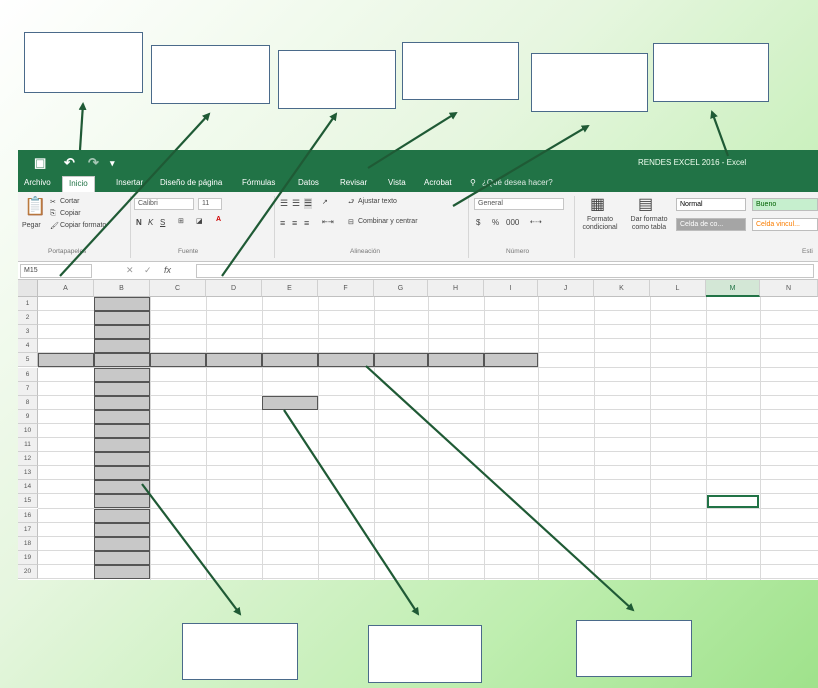  What do you see at coordinates (199, 221) in the screenshot?
I see `fill-color-icon: ◪` at bounding box center [199, 221].